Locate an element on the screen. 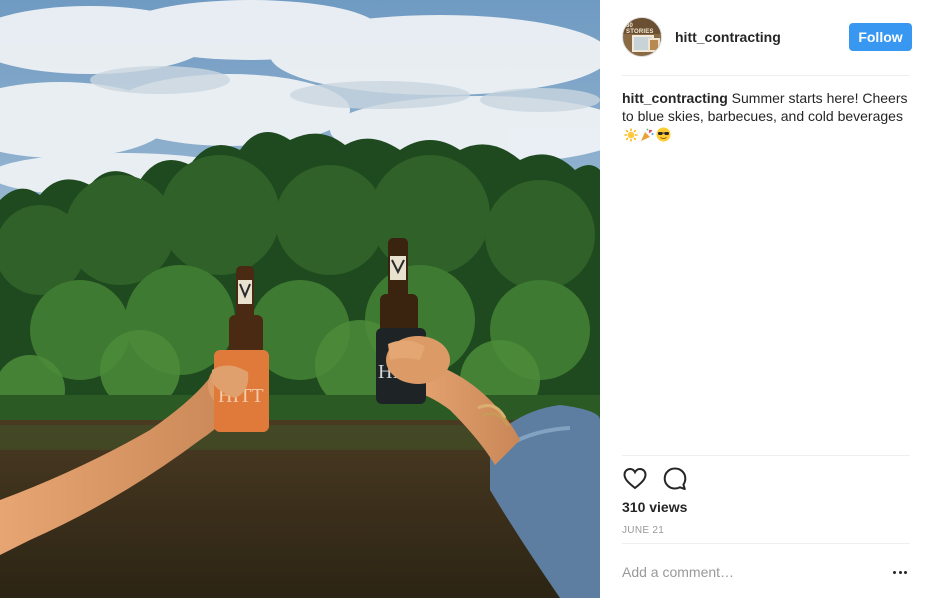 This screenshot has width=934, height=598. avatar: 80 STORIES is located at coordinates (642, 37).